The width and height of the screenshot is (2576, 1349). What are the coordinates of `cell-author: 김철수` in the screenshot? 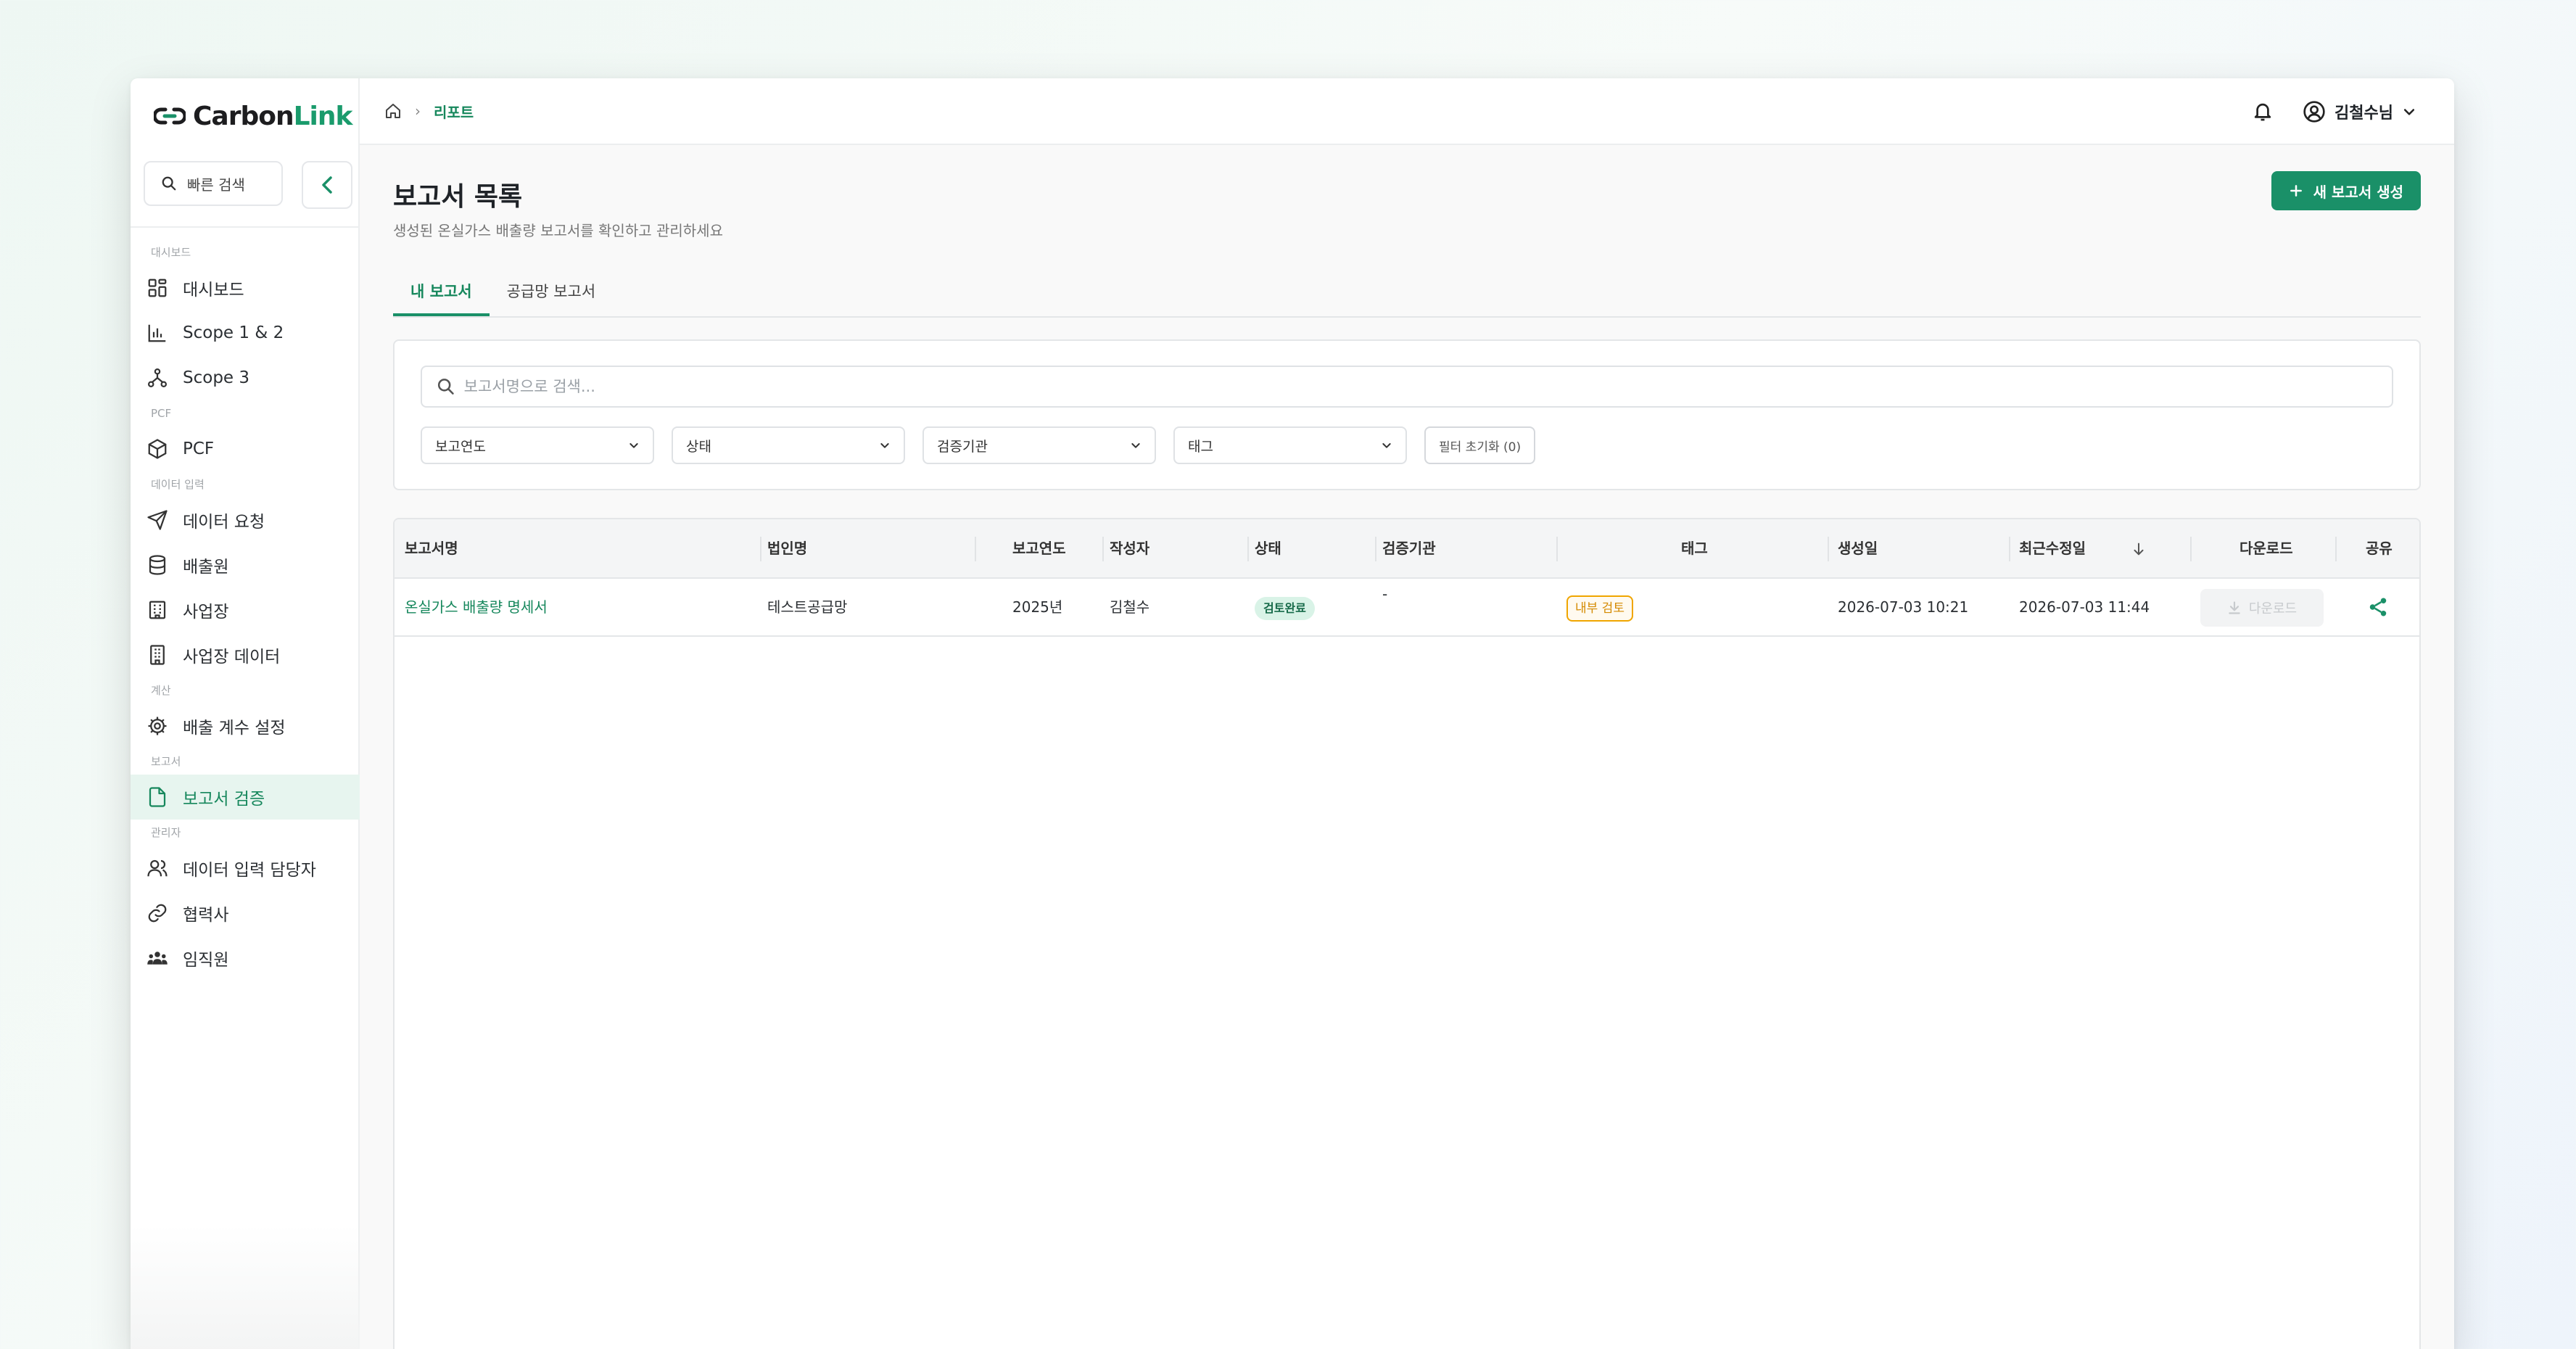 It's located at (1130, 607).